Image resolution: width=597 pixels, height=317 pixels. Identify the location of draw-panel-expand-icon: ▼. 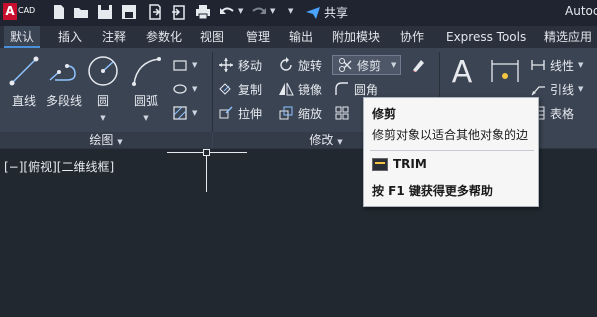
(119, 142).